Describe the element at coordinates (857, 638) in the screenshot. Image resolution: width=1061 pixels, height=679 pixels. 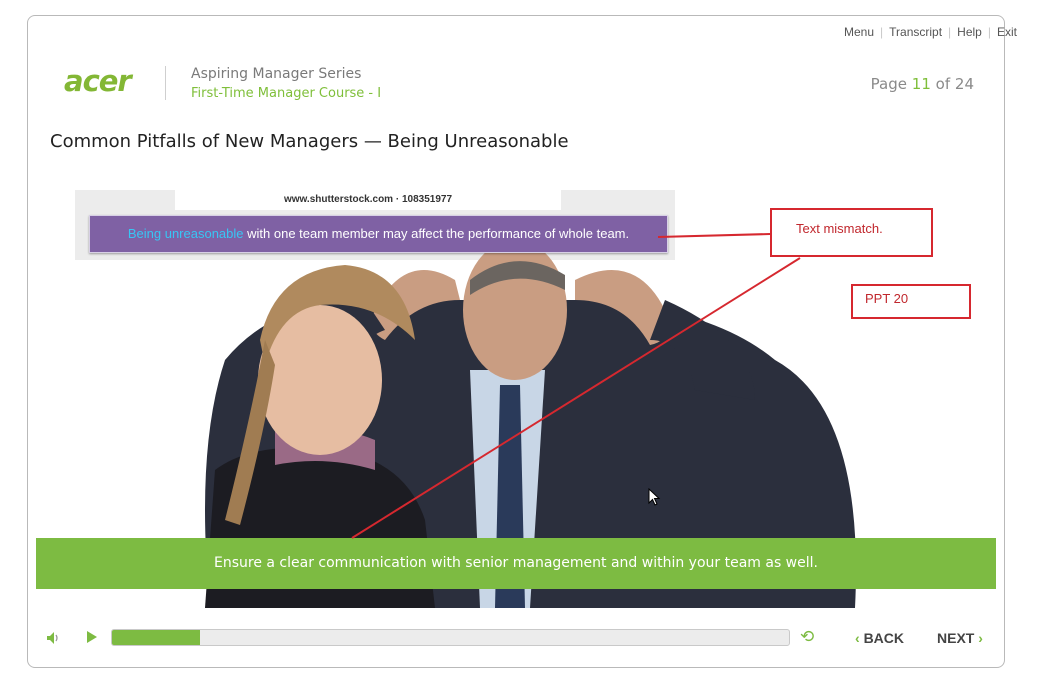
I see `chevron-left-icon: ‹` at that location.